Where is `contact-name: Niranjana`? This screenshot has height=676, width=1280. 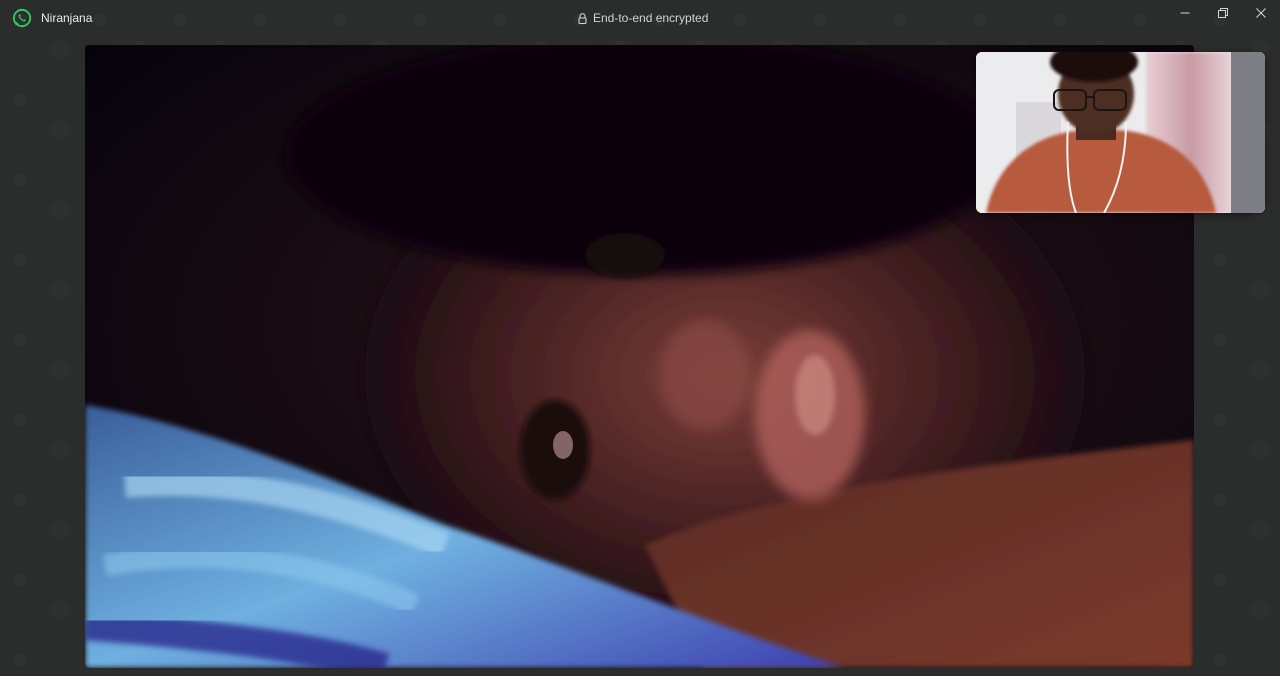 contact-name: Niranjana is located at coordinates (67, 18).